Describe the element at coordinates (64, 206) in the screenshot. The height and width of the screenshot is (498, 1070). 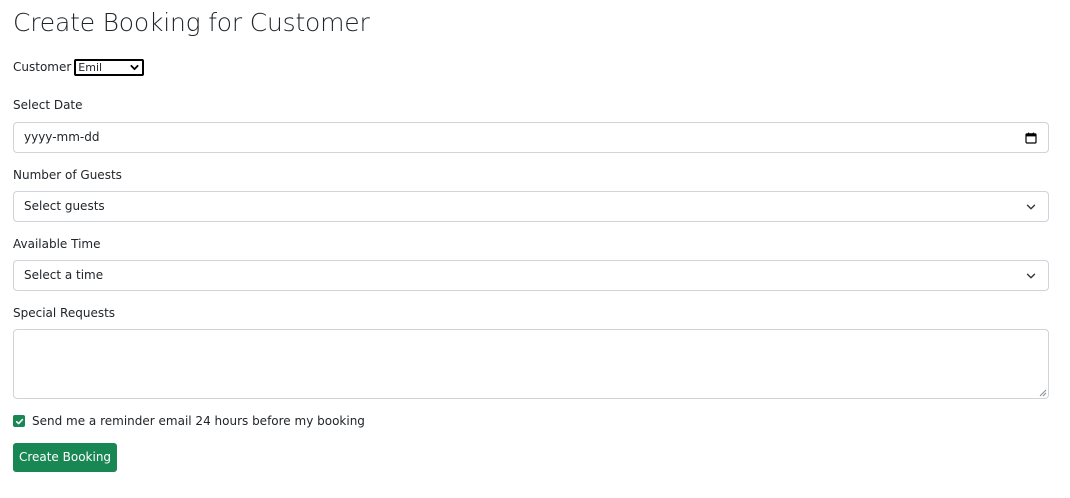
I see `guests-select-value: Select guests` at that location.